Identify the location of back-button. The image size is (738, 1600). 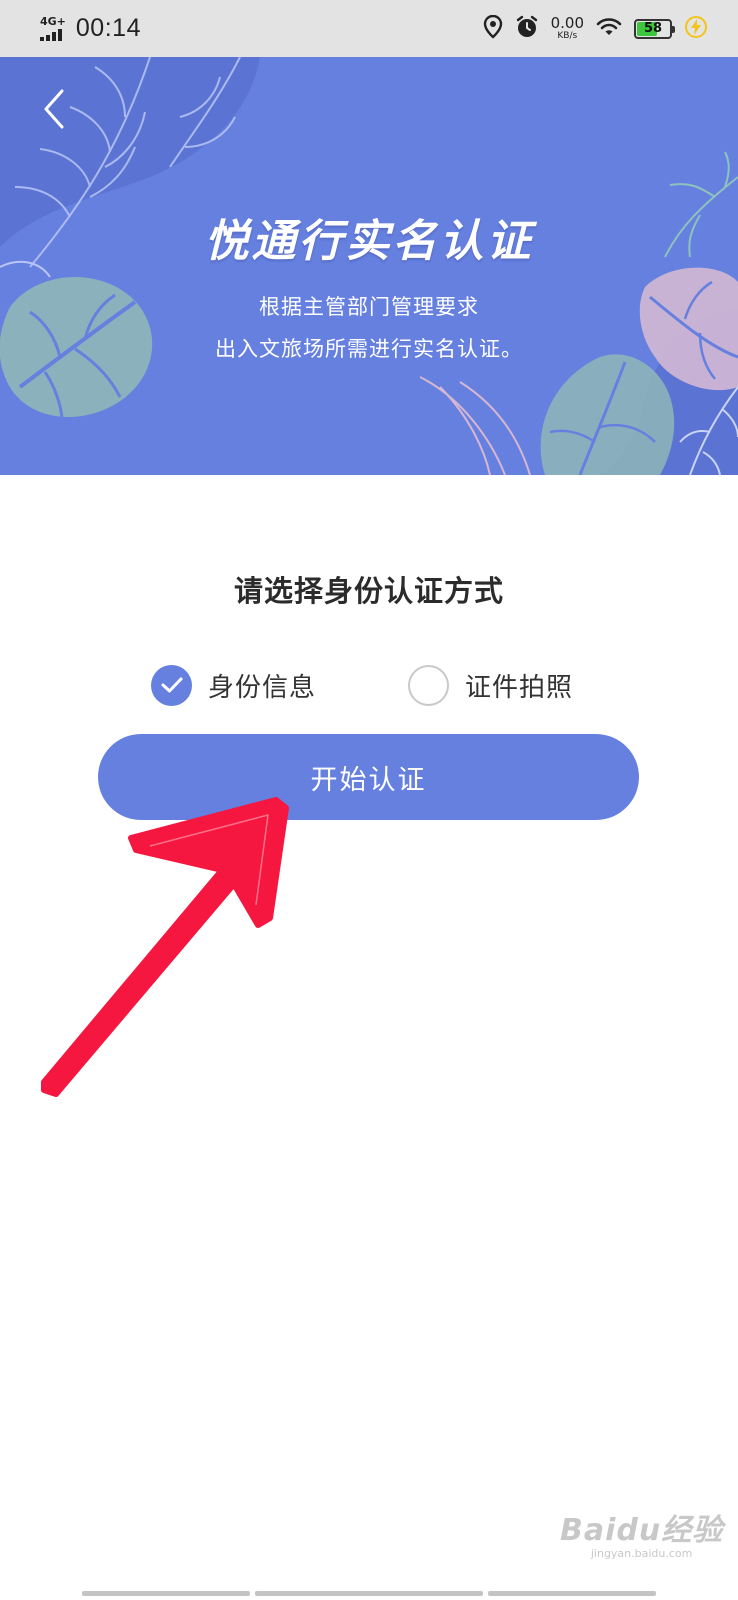
(56, 109).